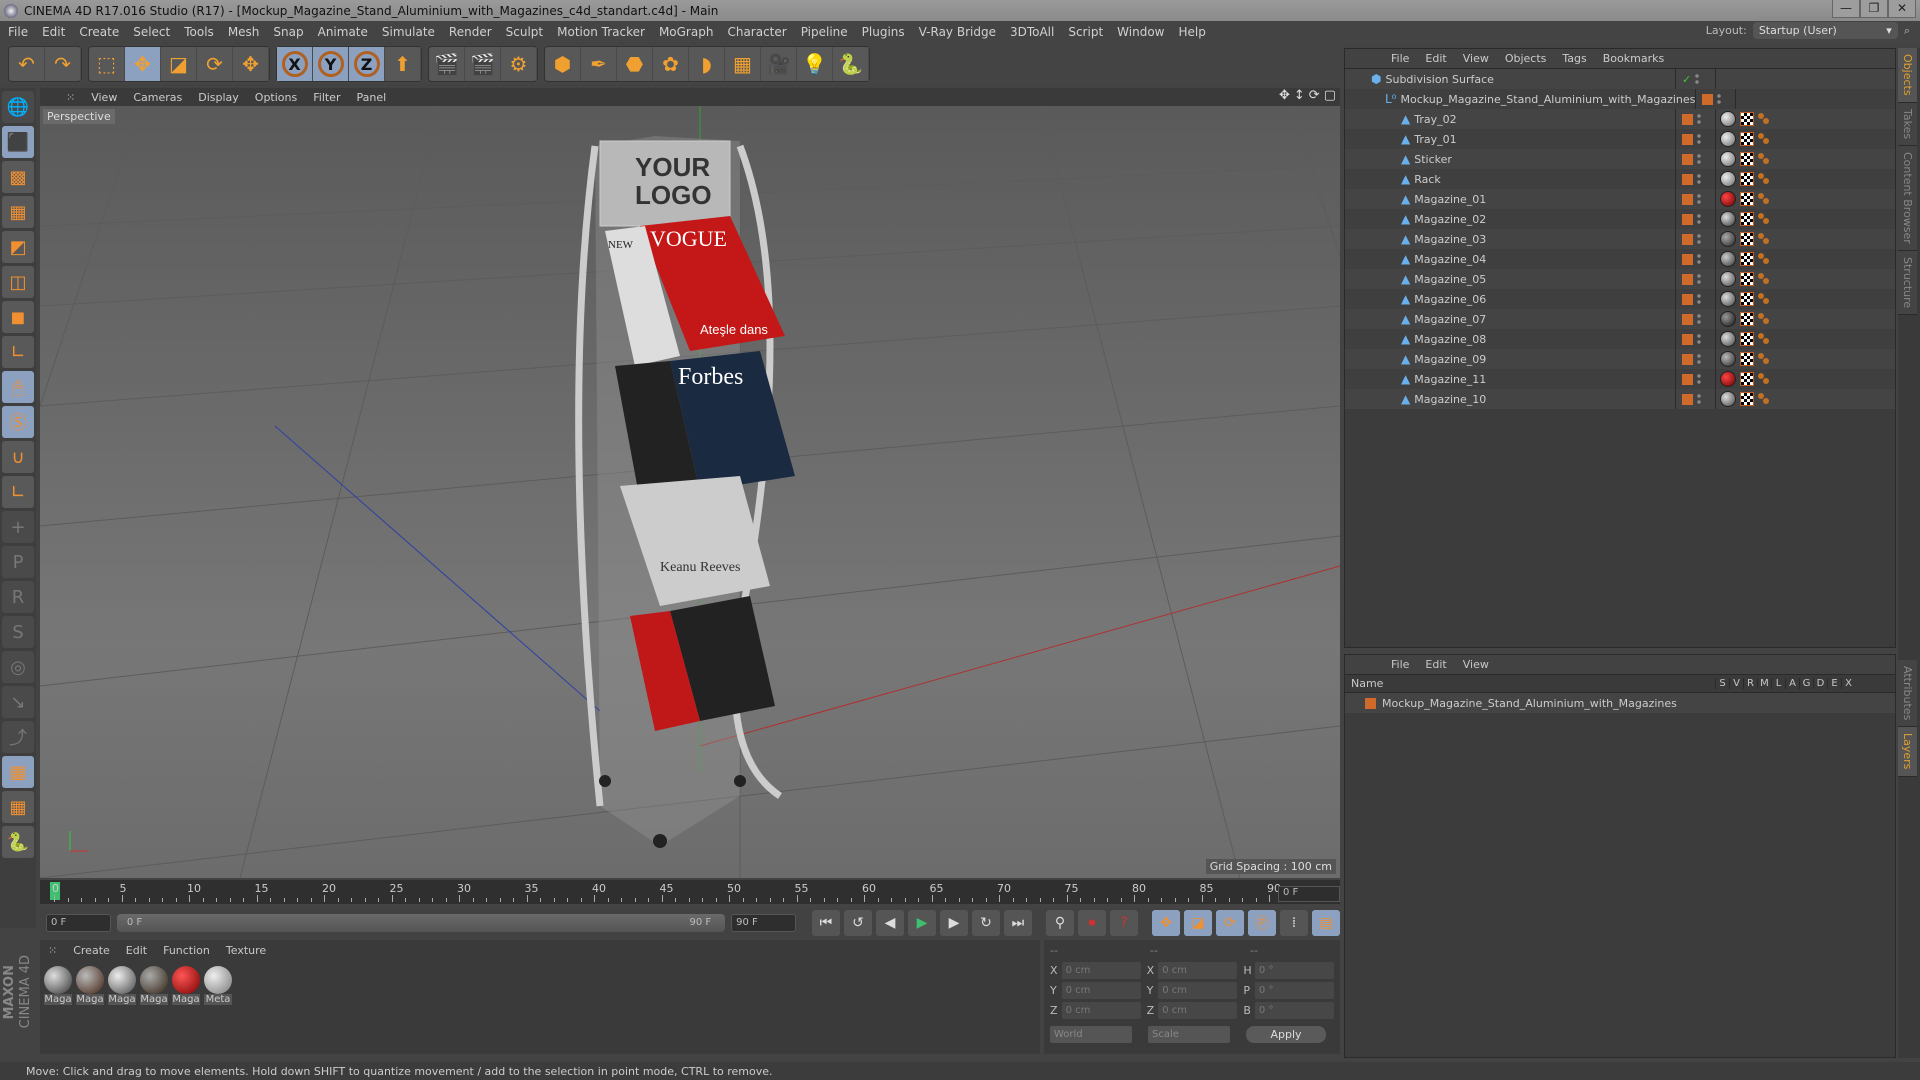  I want to click on menu-create: Create, so click(99, 32).